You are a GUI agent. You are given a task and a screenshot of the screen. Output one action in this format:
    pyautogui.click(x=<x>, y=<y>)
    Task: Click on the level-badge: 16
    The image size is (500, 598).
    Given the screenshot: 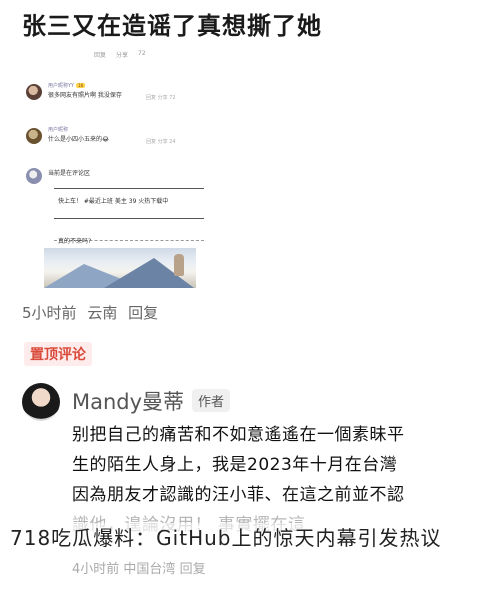 What is the action you would take?
    pyautogui.click(x=81, y=85)
    